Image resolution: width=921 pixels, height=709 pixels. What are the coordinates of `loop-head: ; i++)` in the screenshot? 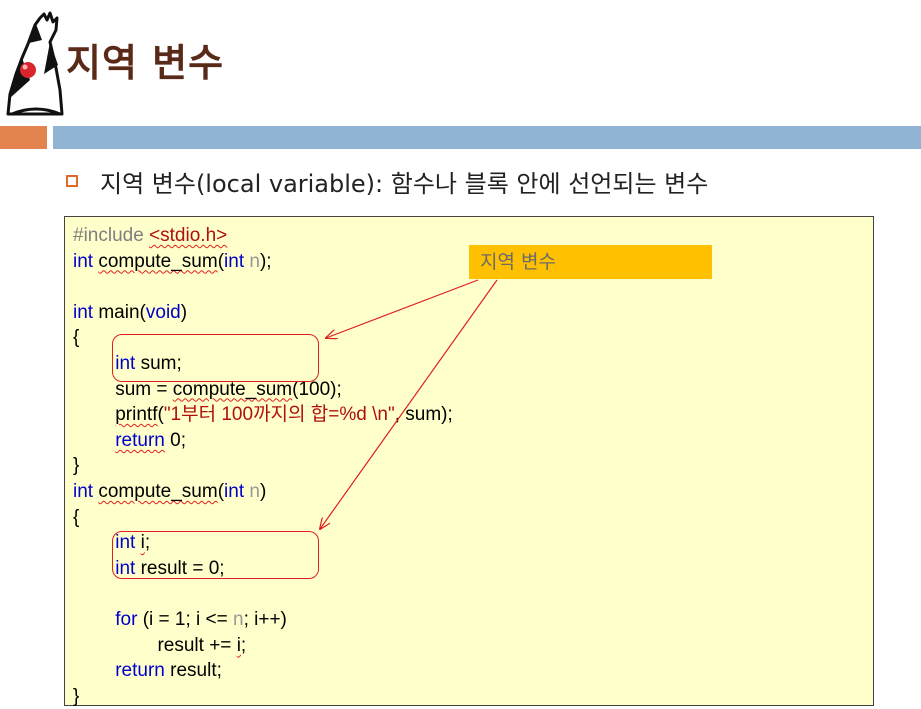 It's located at (265, 619).